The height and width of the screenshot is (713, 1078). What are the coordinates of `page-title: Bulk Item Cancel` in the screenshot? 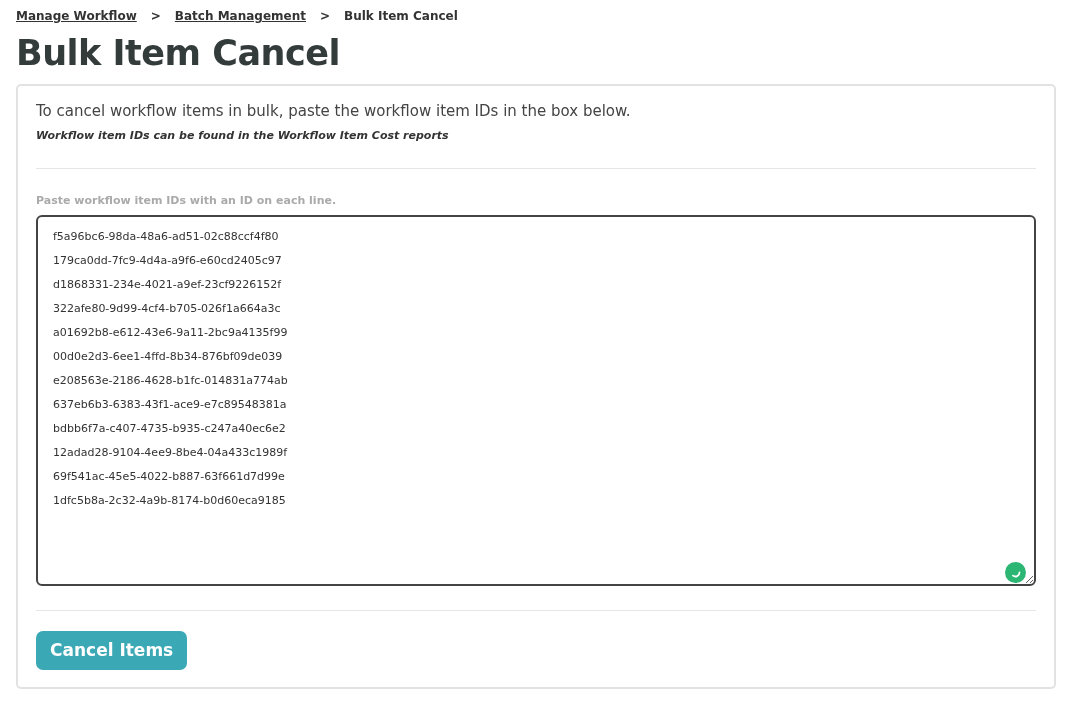 It's located at (178, 53).